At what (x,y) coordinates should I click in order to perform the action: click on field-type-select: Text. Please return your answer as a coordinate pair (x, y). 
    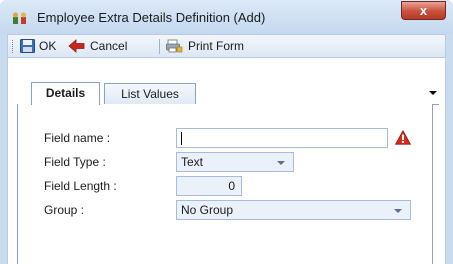
    Looking at the image, I should click on (235, 162).